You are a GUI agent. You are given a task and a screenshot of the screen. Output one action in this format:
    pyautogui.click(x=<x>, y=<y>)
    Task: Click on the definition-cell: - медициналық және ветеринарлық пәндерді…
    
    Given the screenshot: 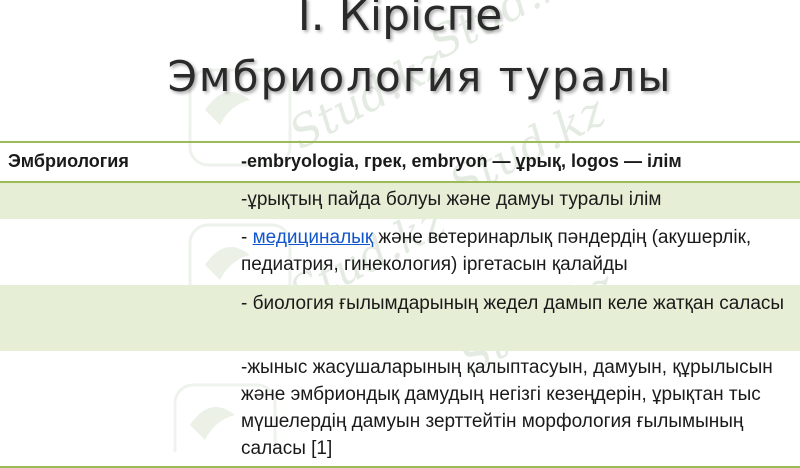 What is the action you would take?
    pyautogui.click(x=516, y=252)
    